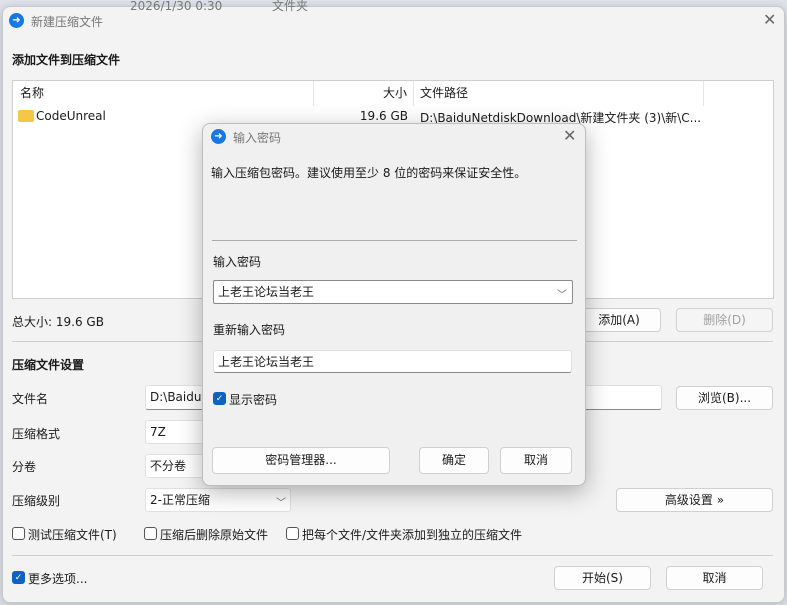 The height and width of the screenshot is (605, 787). Describe the element at coordinates (619, 320) in the screenshot. I see `add-button: 添加(A)` at that location.